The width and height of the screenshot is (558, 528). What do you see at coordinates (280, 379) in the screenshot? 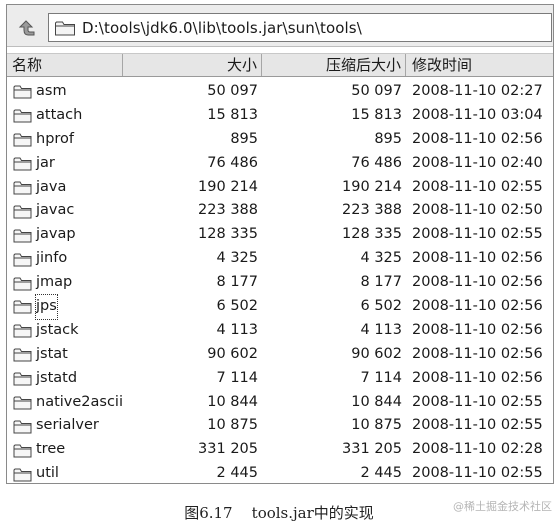
I see `file-row: jstatd 7 114 7 114 2008-11-10 02:56` at bounding box center [280, 379].